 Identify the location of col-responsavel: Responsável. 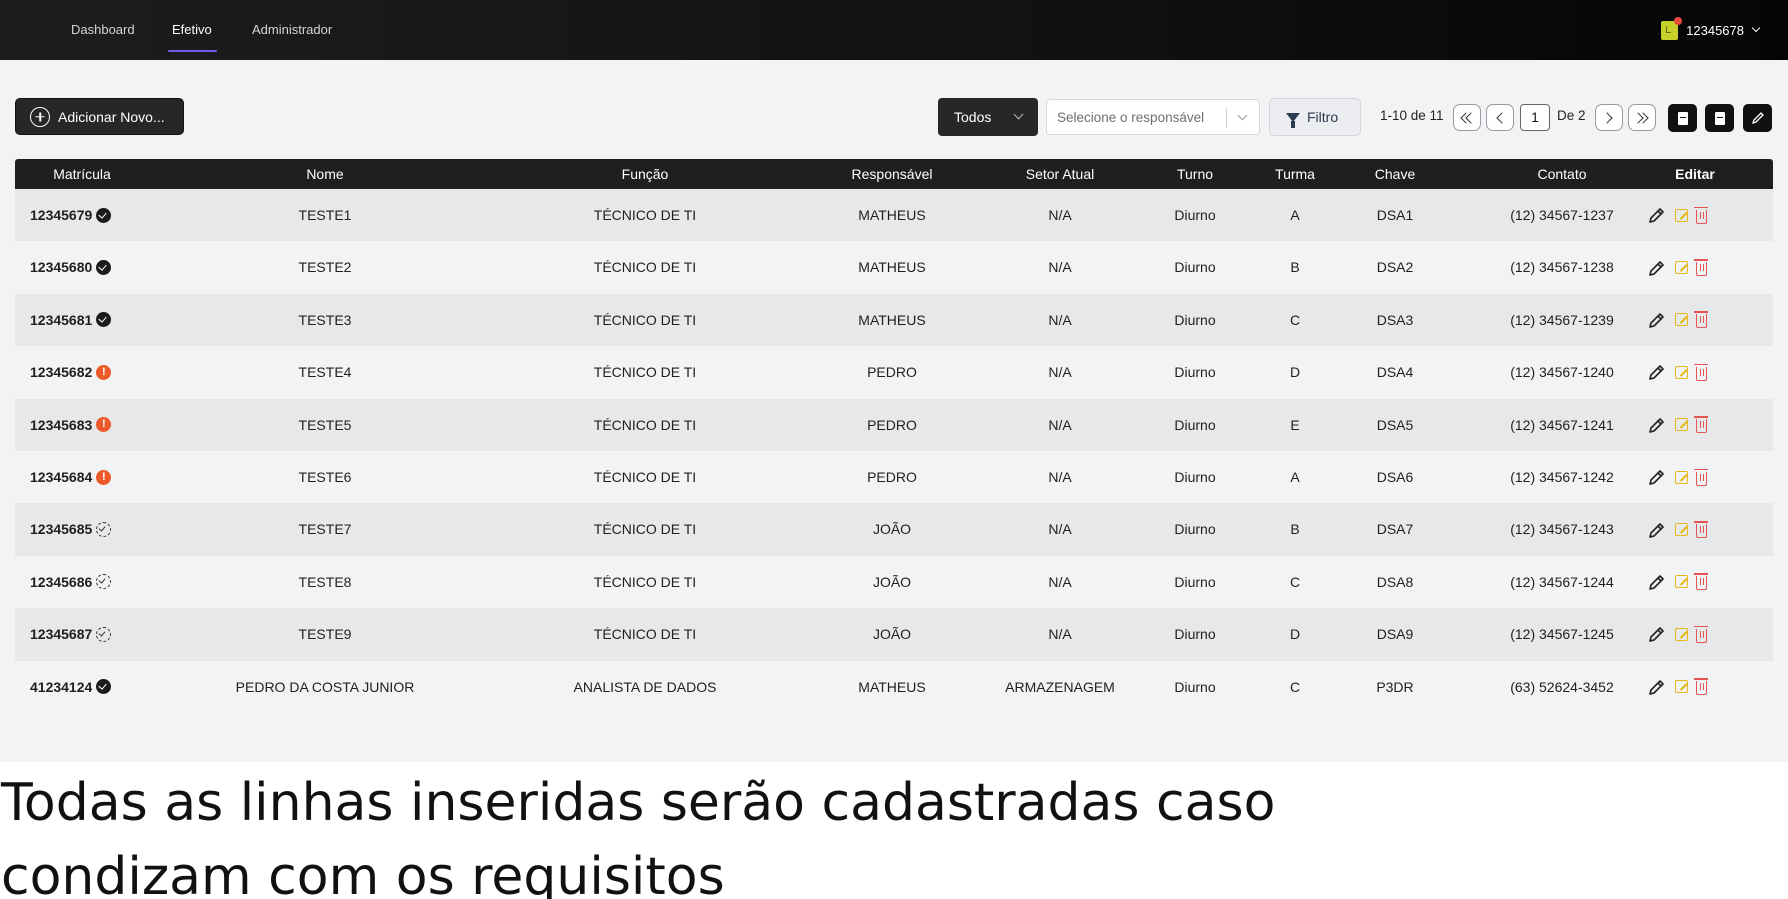
(892, 174).